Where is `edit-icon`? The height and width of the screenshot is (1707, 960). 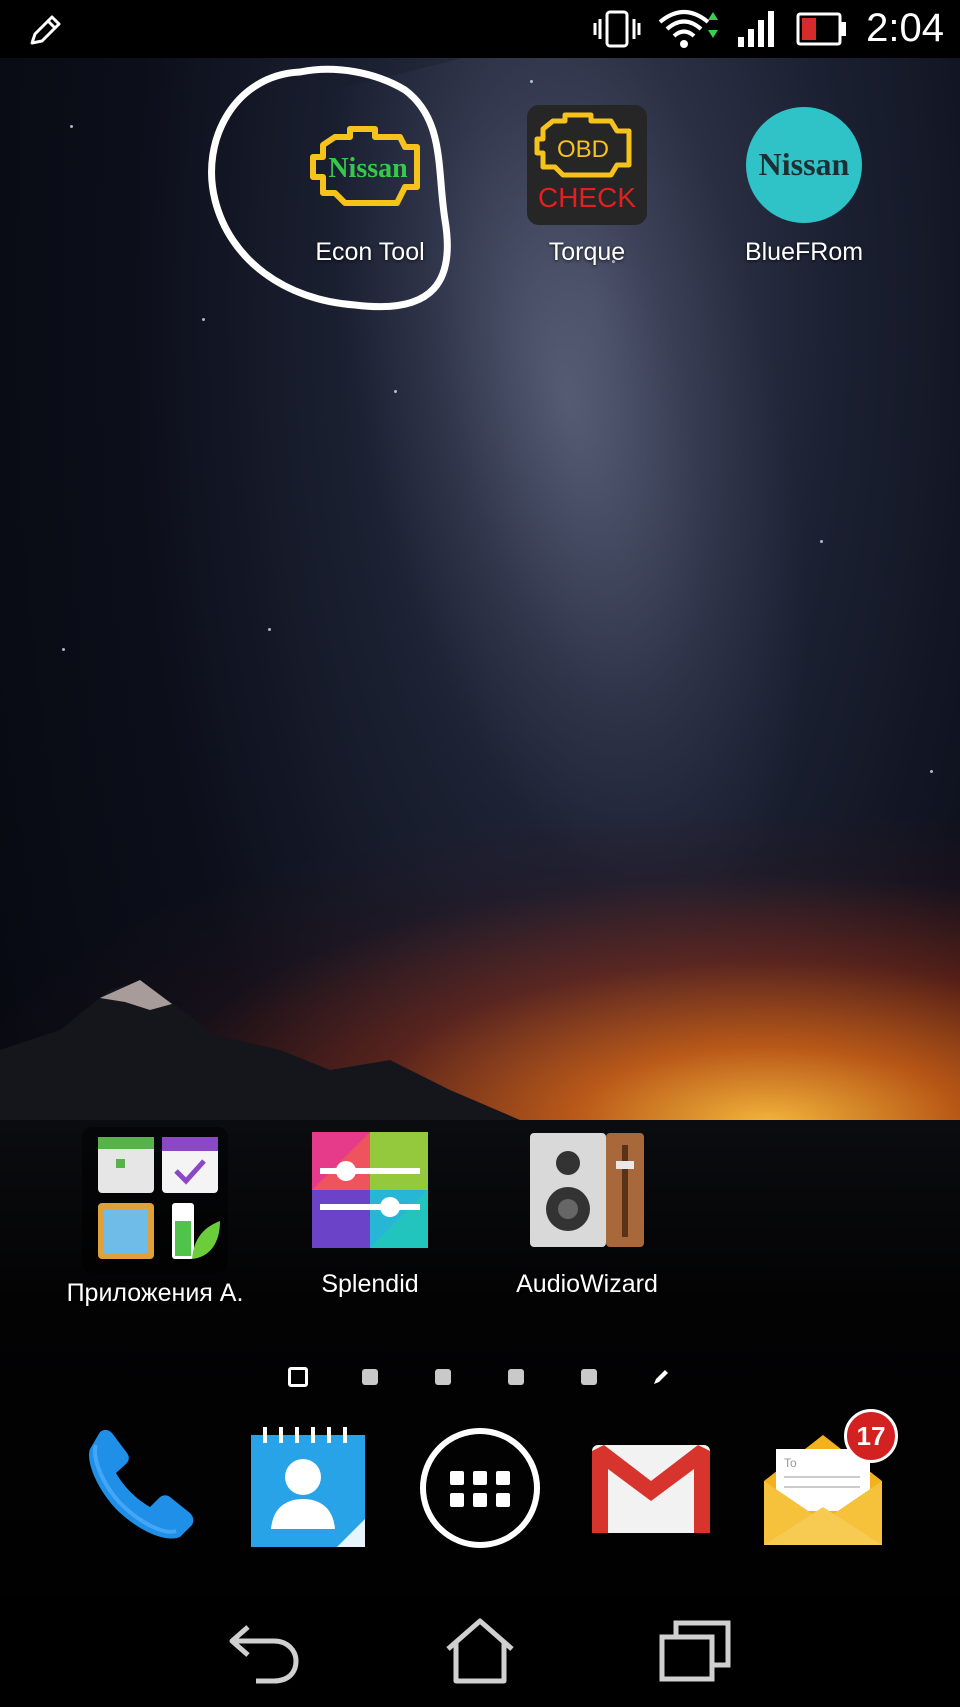 edit-icon is located at coordinates (46, 30).